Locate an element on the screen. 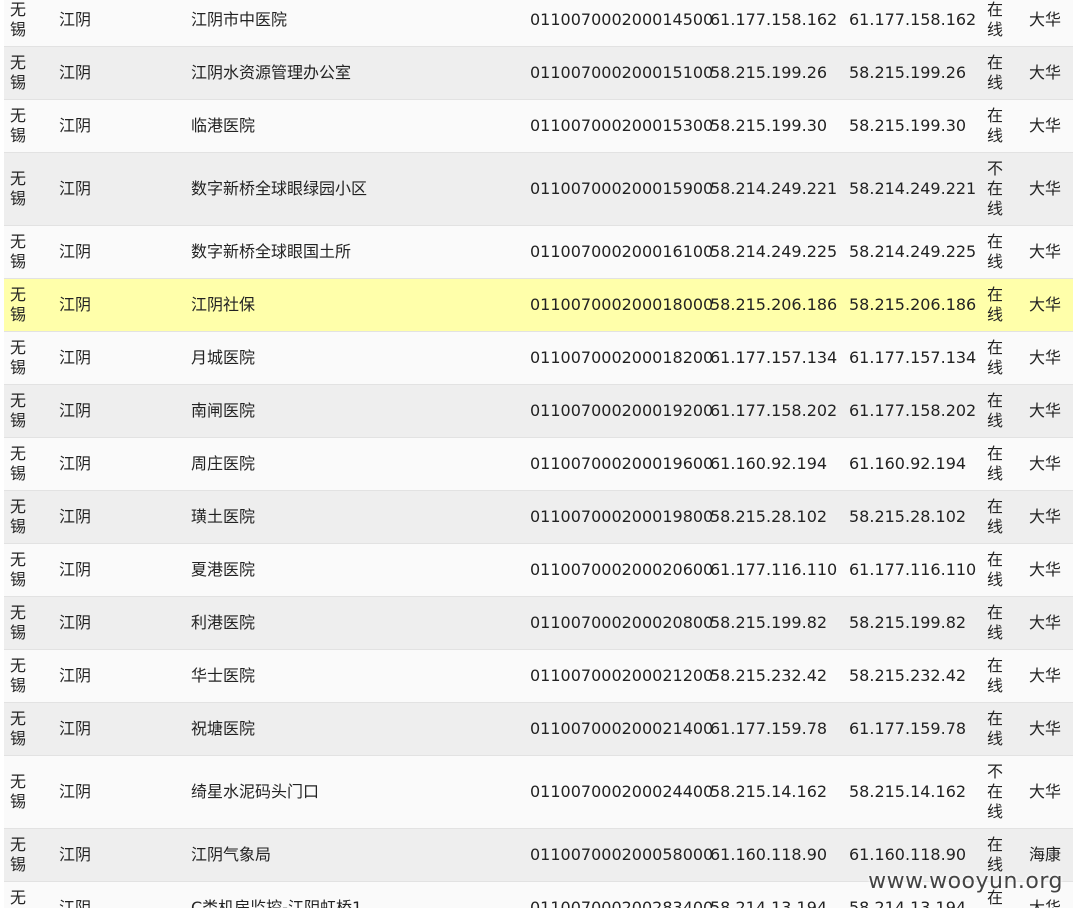 The width and height of the screenshot is (1073, 908). device-code-cell: 011007000200019600 is located at coordinates (622, 463).